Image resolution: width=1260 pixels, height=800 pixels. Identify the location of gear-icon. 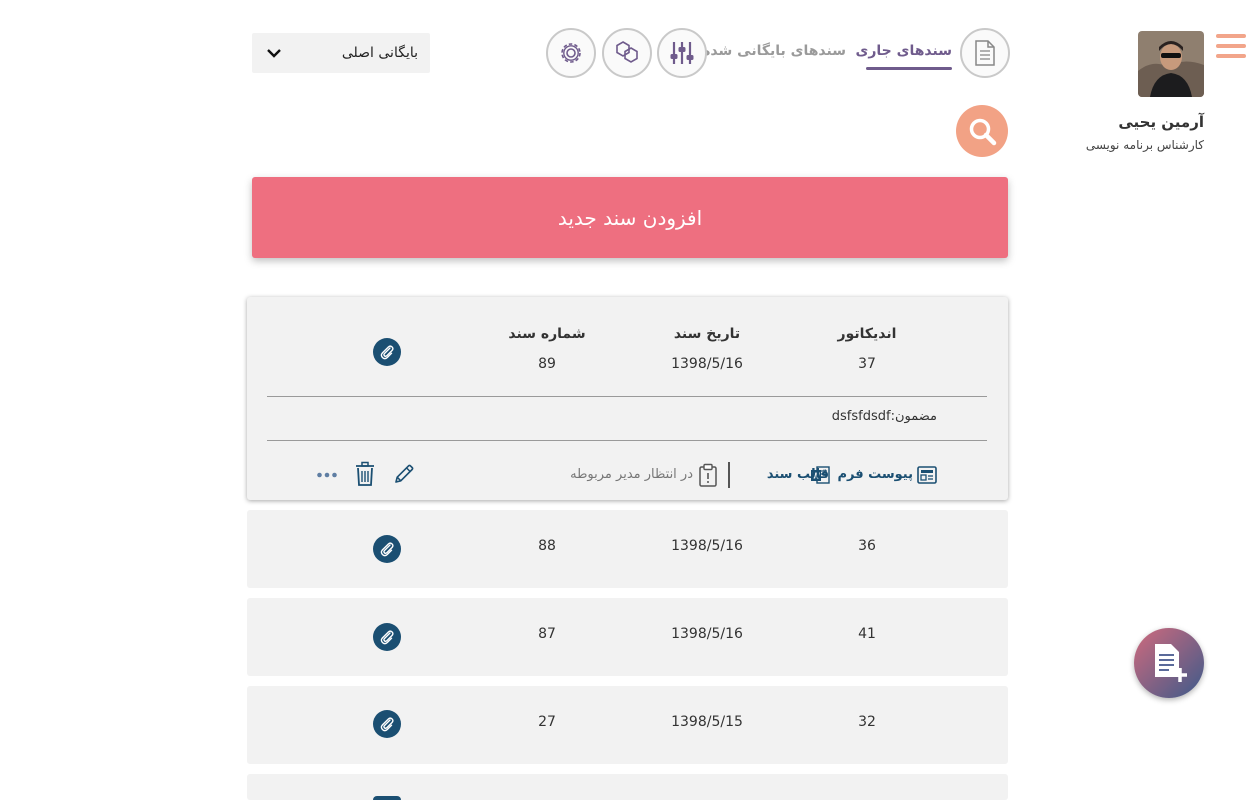
(571, 53).